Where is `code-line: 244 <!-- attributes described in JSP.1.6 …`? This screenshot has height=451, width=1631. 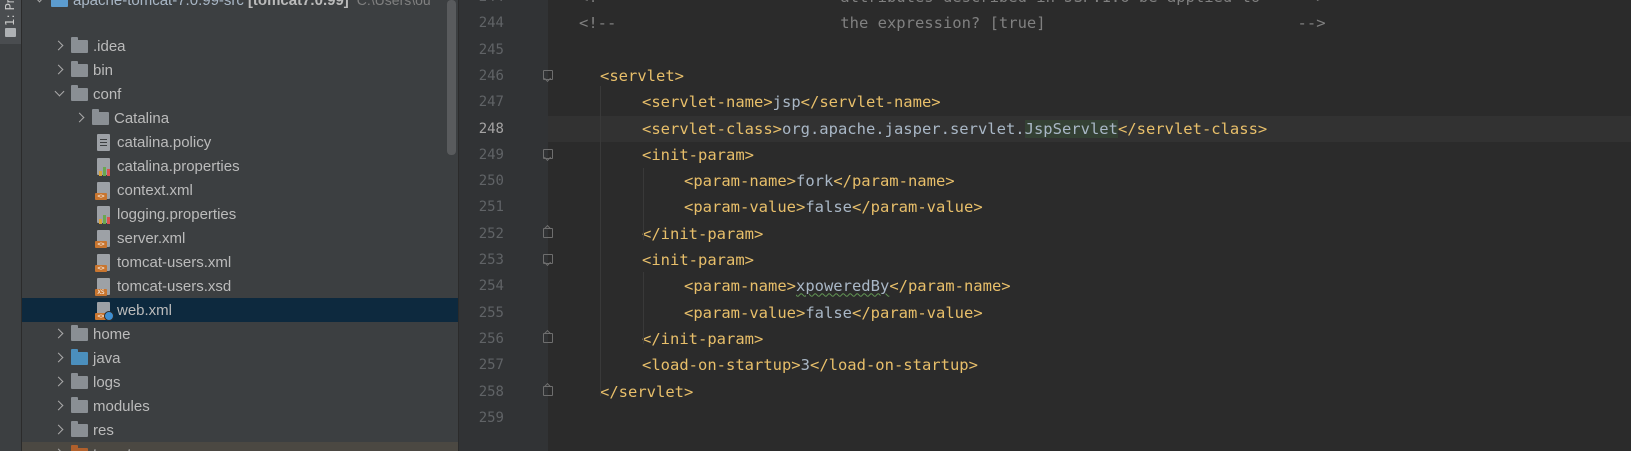
code-line: 244 <!-- attributes described in JSP.1.6 … is located at coordinates (815, 5).